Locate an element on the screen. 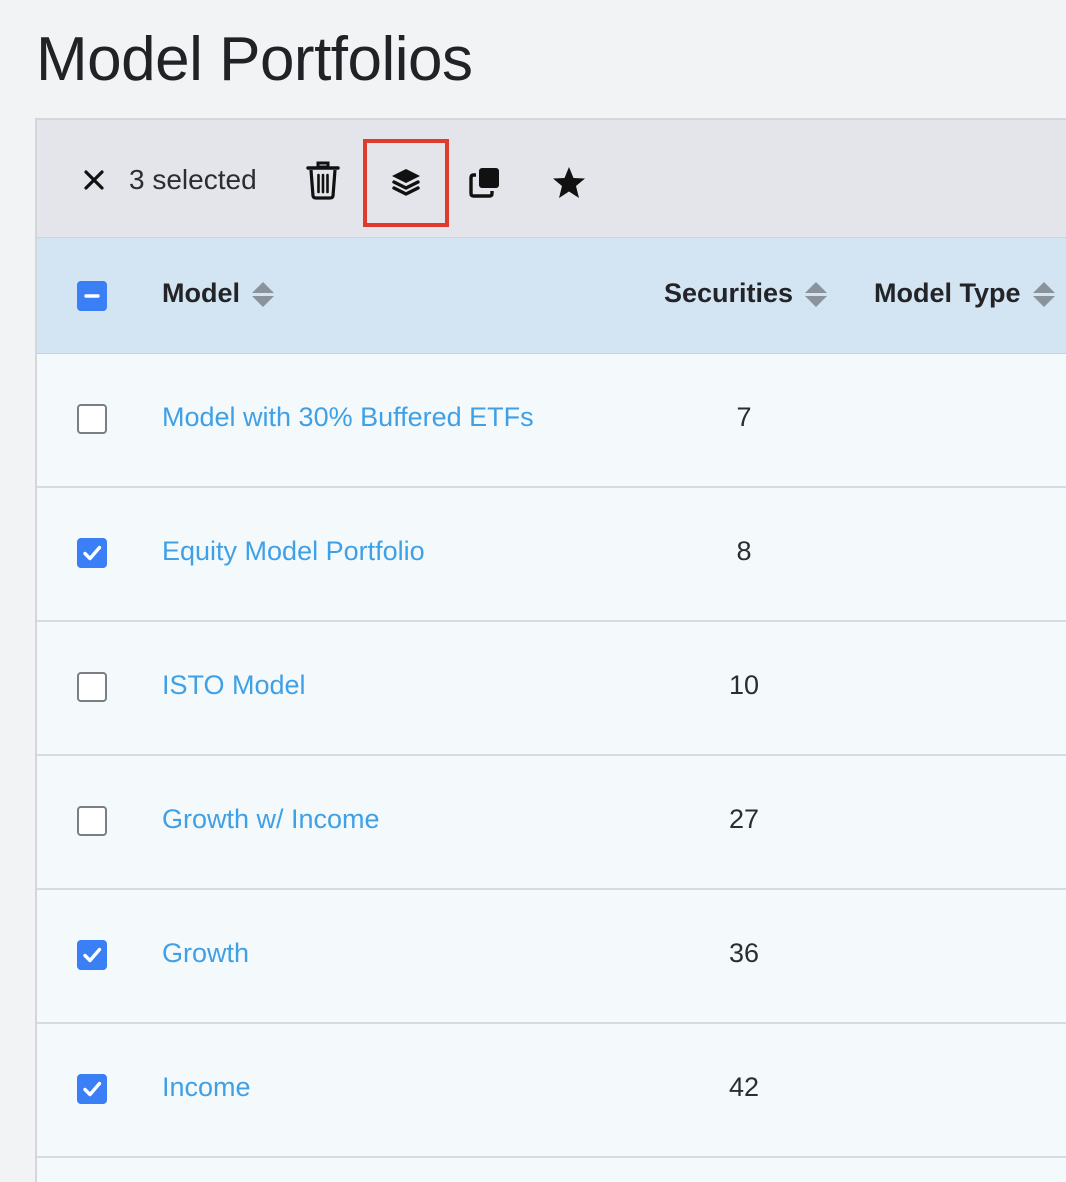  model-name-link: Growth w/ Income is located at coordinates (271, 819).